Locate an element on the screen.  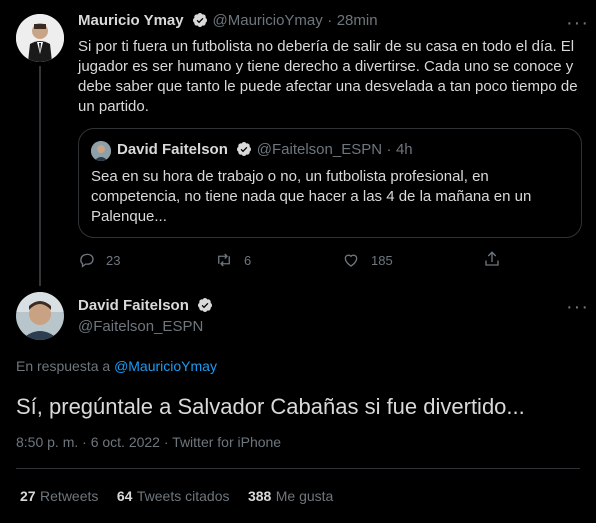
author-handle: @MauricioYmay is located at coordinates (268, 20).